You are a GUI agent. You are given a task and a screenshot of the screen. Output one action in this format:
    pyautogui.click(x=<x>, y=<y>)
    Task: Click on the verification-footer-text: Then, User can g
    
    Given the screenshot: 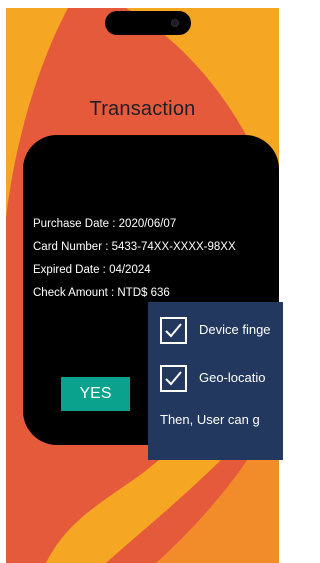 What is the action you would take?
    pyautogui.click(x=210, y=419)
    